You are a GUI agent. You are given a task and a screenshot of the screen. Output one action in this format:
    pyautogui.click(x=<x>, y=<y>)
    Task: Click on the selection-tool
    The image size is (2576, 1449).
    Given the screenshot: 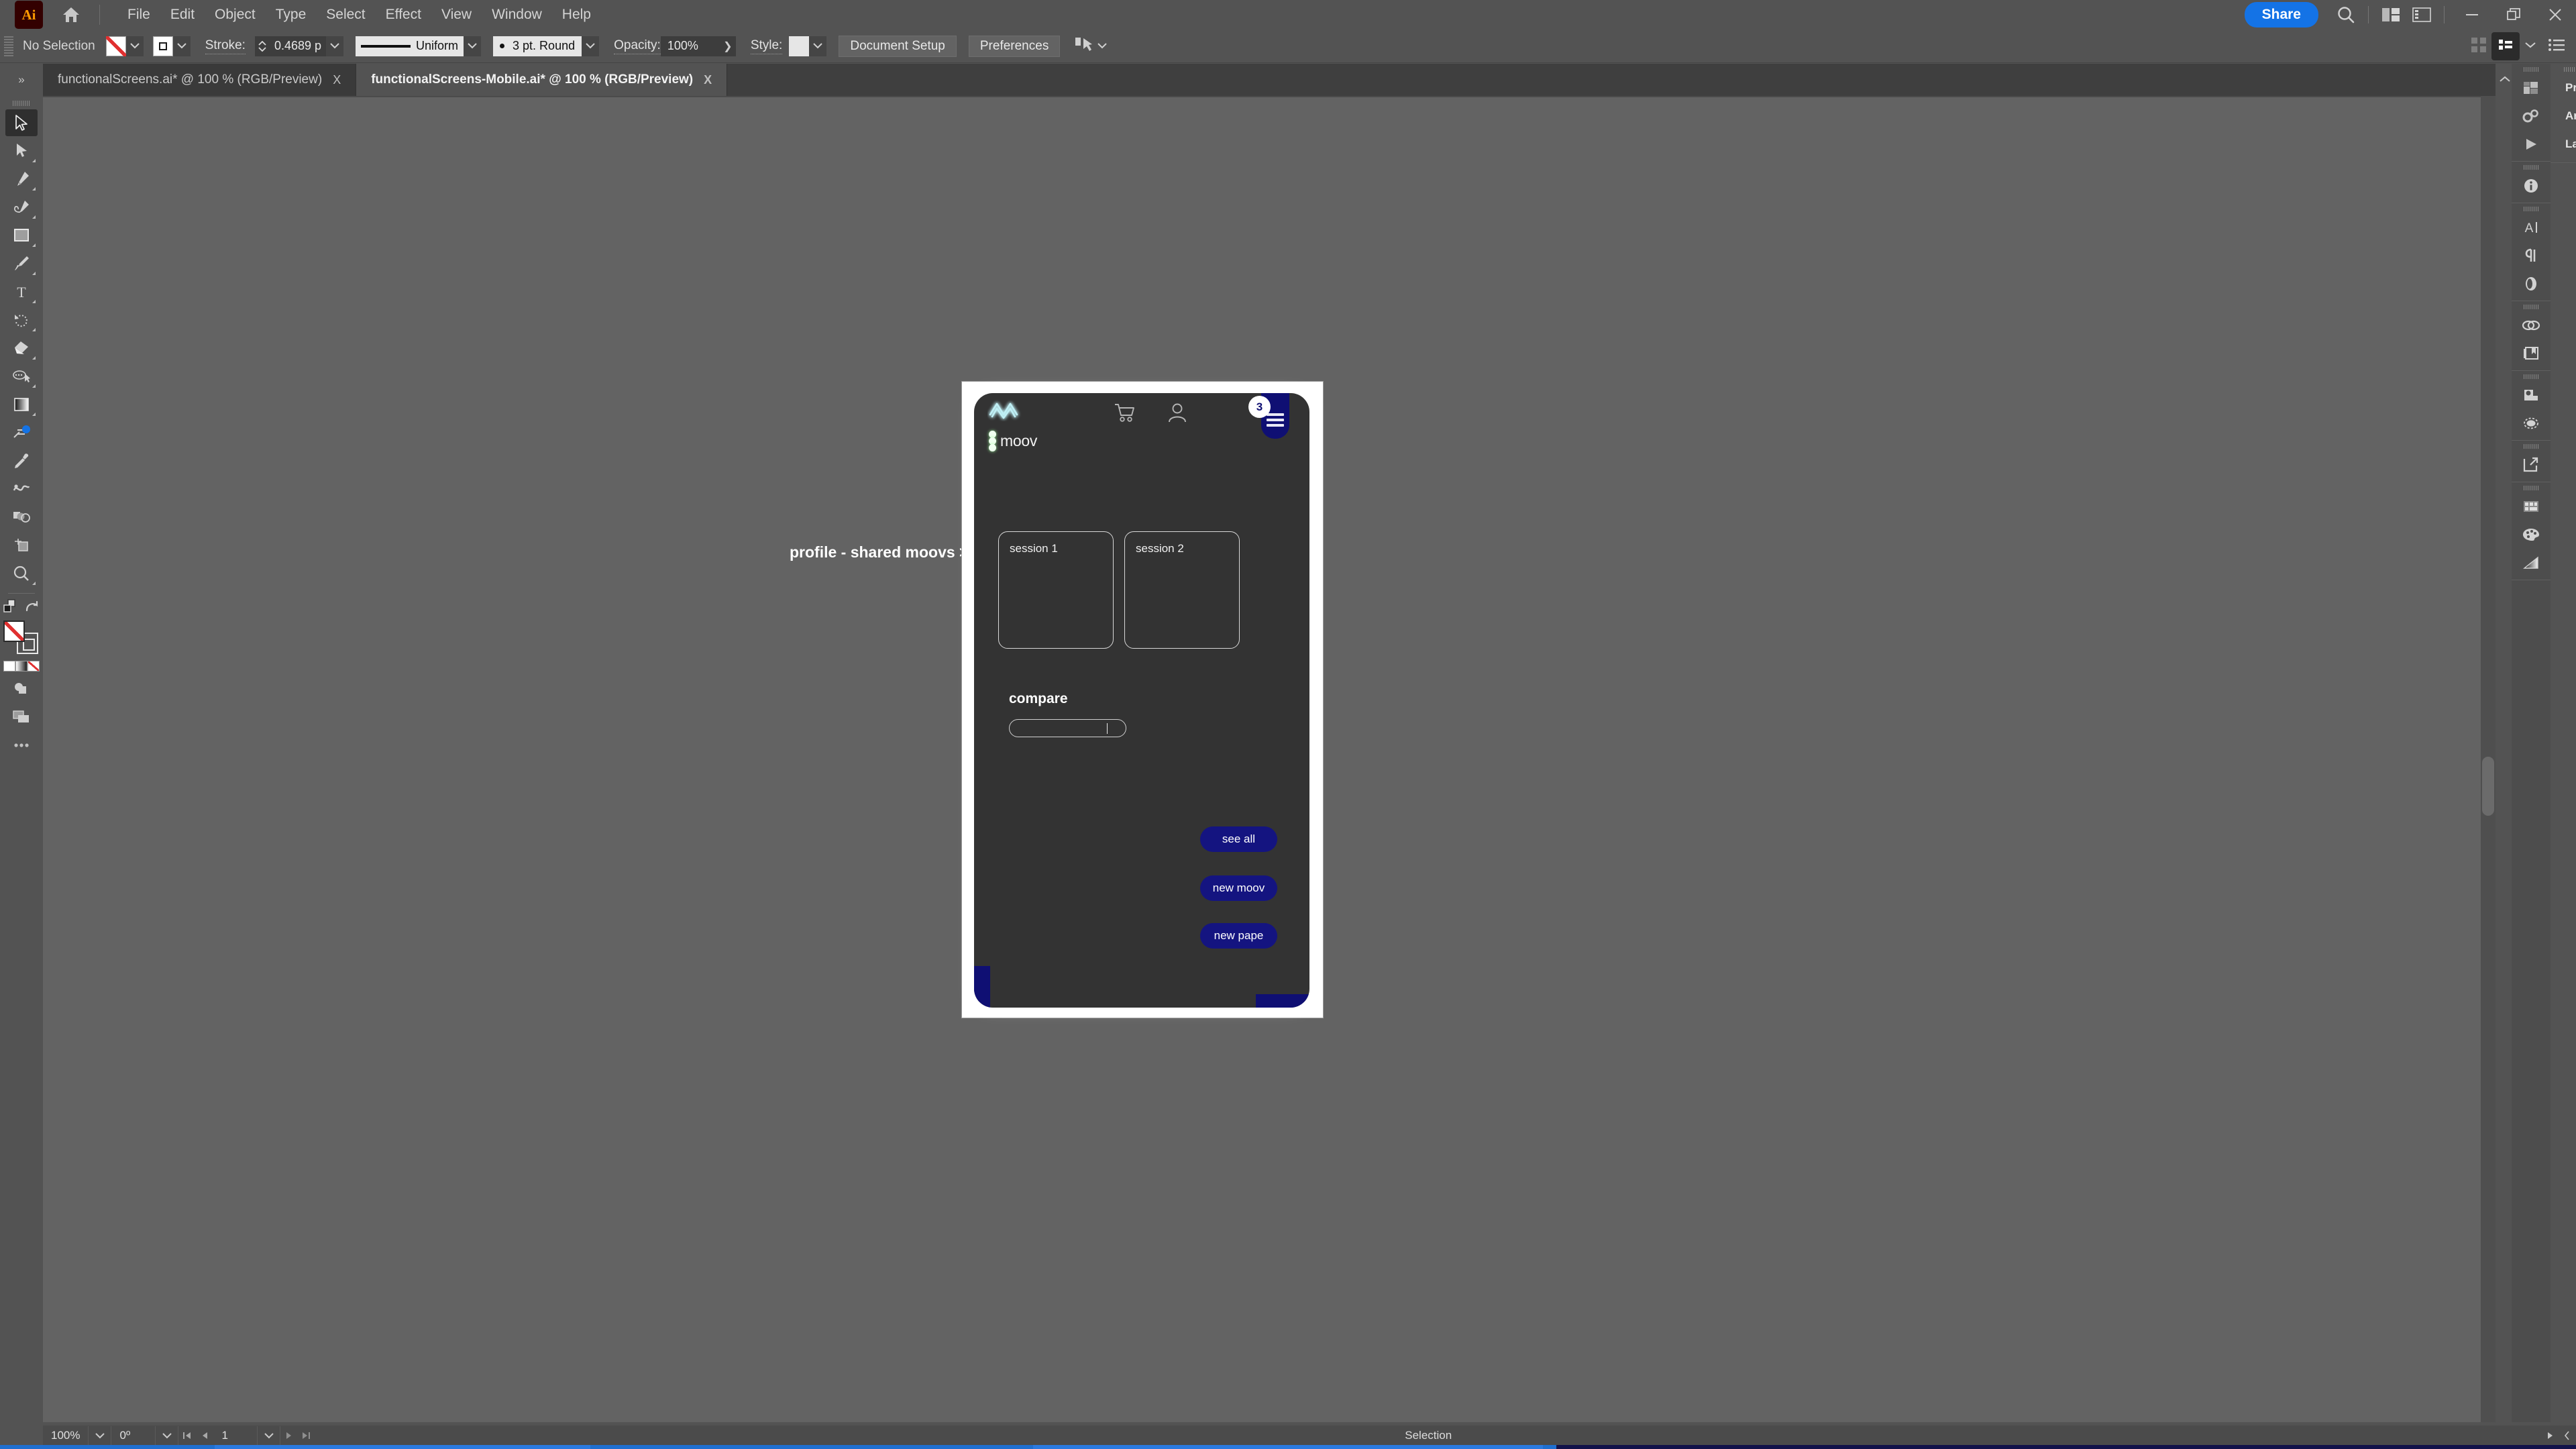 What is the action you would take?
    pyautogui.click(x=21, y=122)
    